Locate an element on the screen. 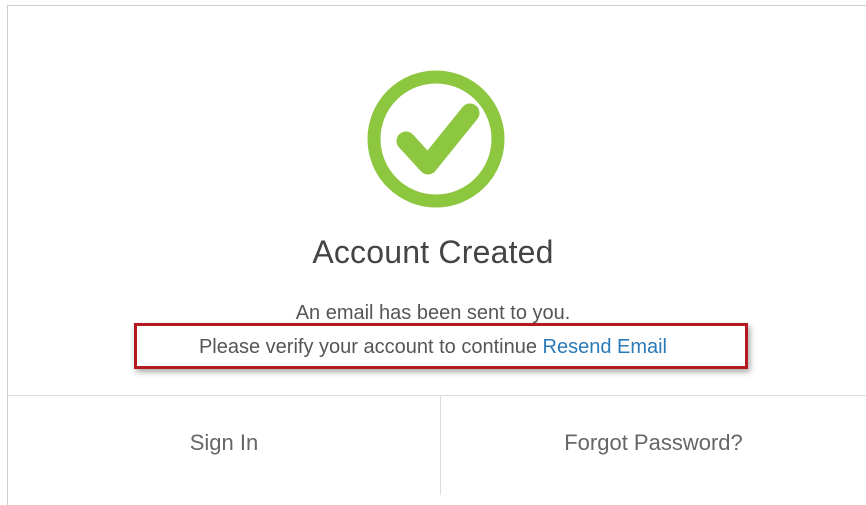 The width and height of the screenshot is (866, 505). forgot-password-button: Forgot Password? is located at coordinates (653, 445).